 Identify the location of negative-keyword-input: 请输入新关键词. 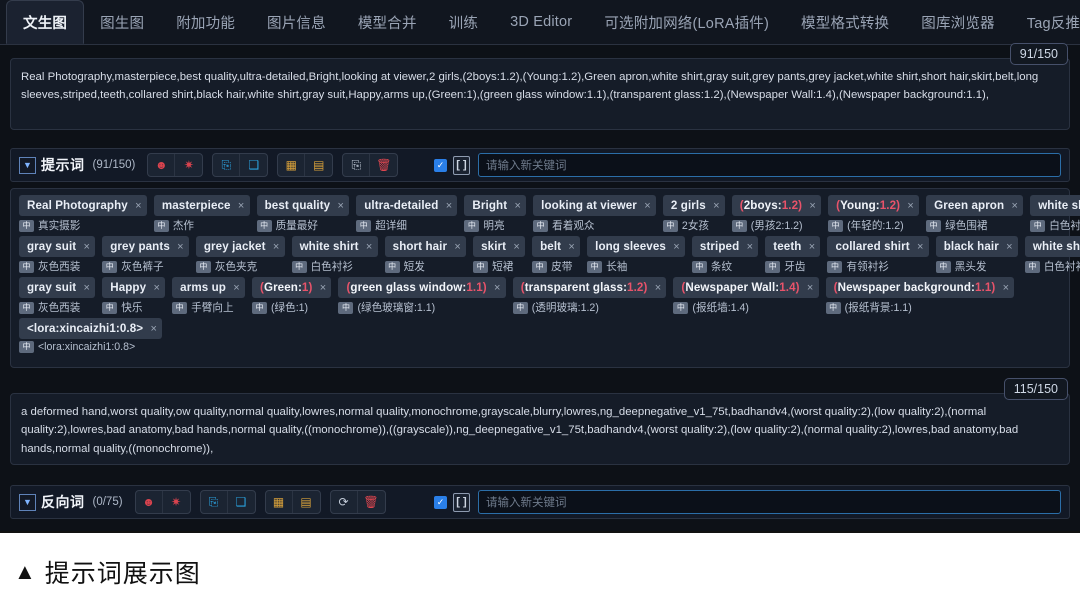
(769, 502).